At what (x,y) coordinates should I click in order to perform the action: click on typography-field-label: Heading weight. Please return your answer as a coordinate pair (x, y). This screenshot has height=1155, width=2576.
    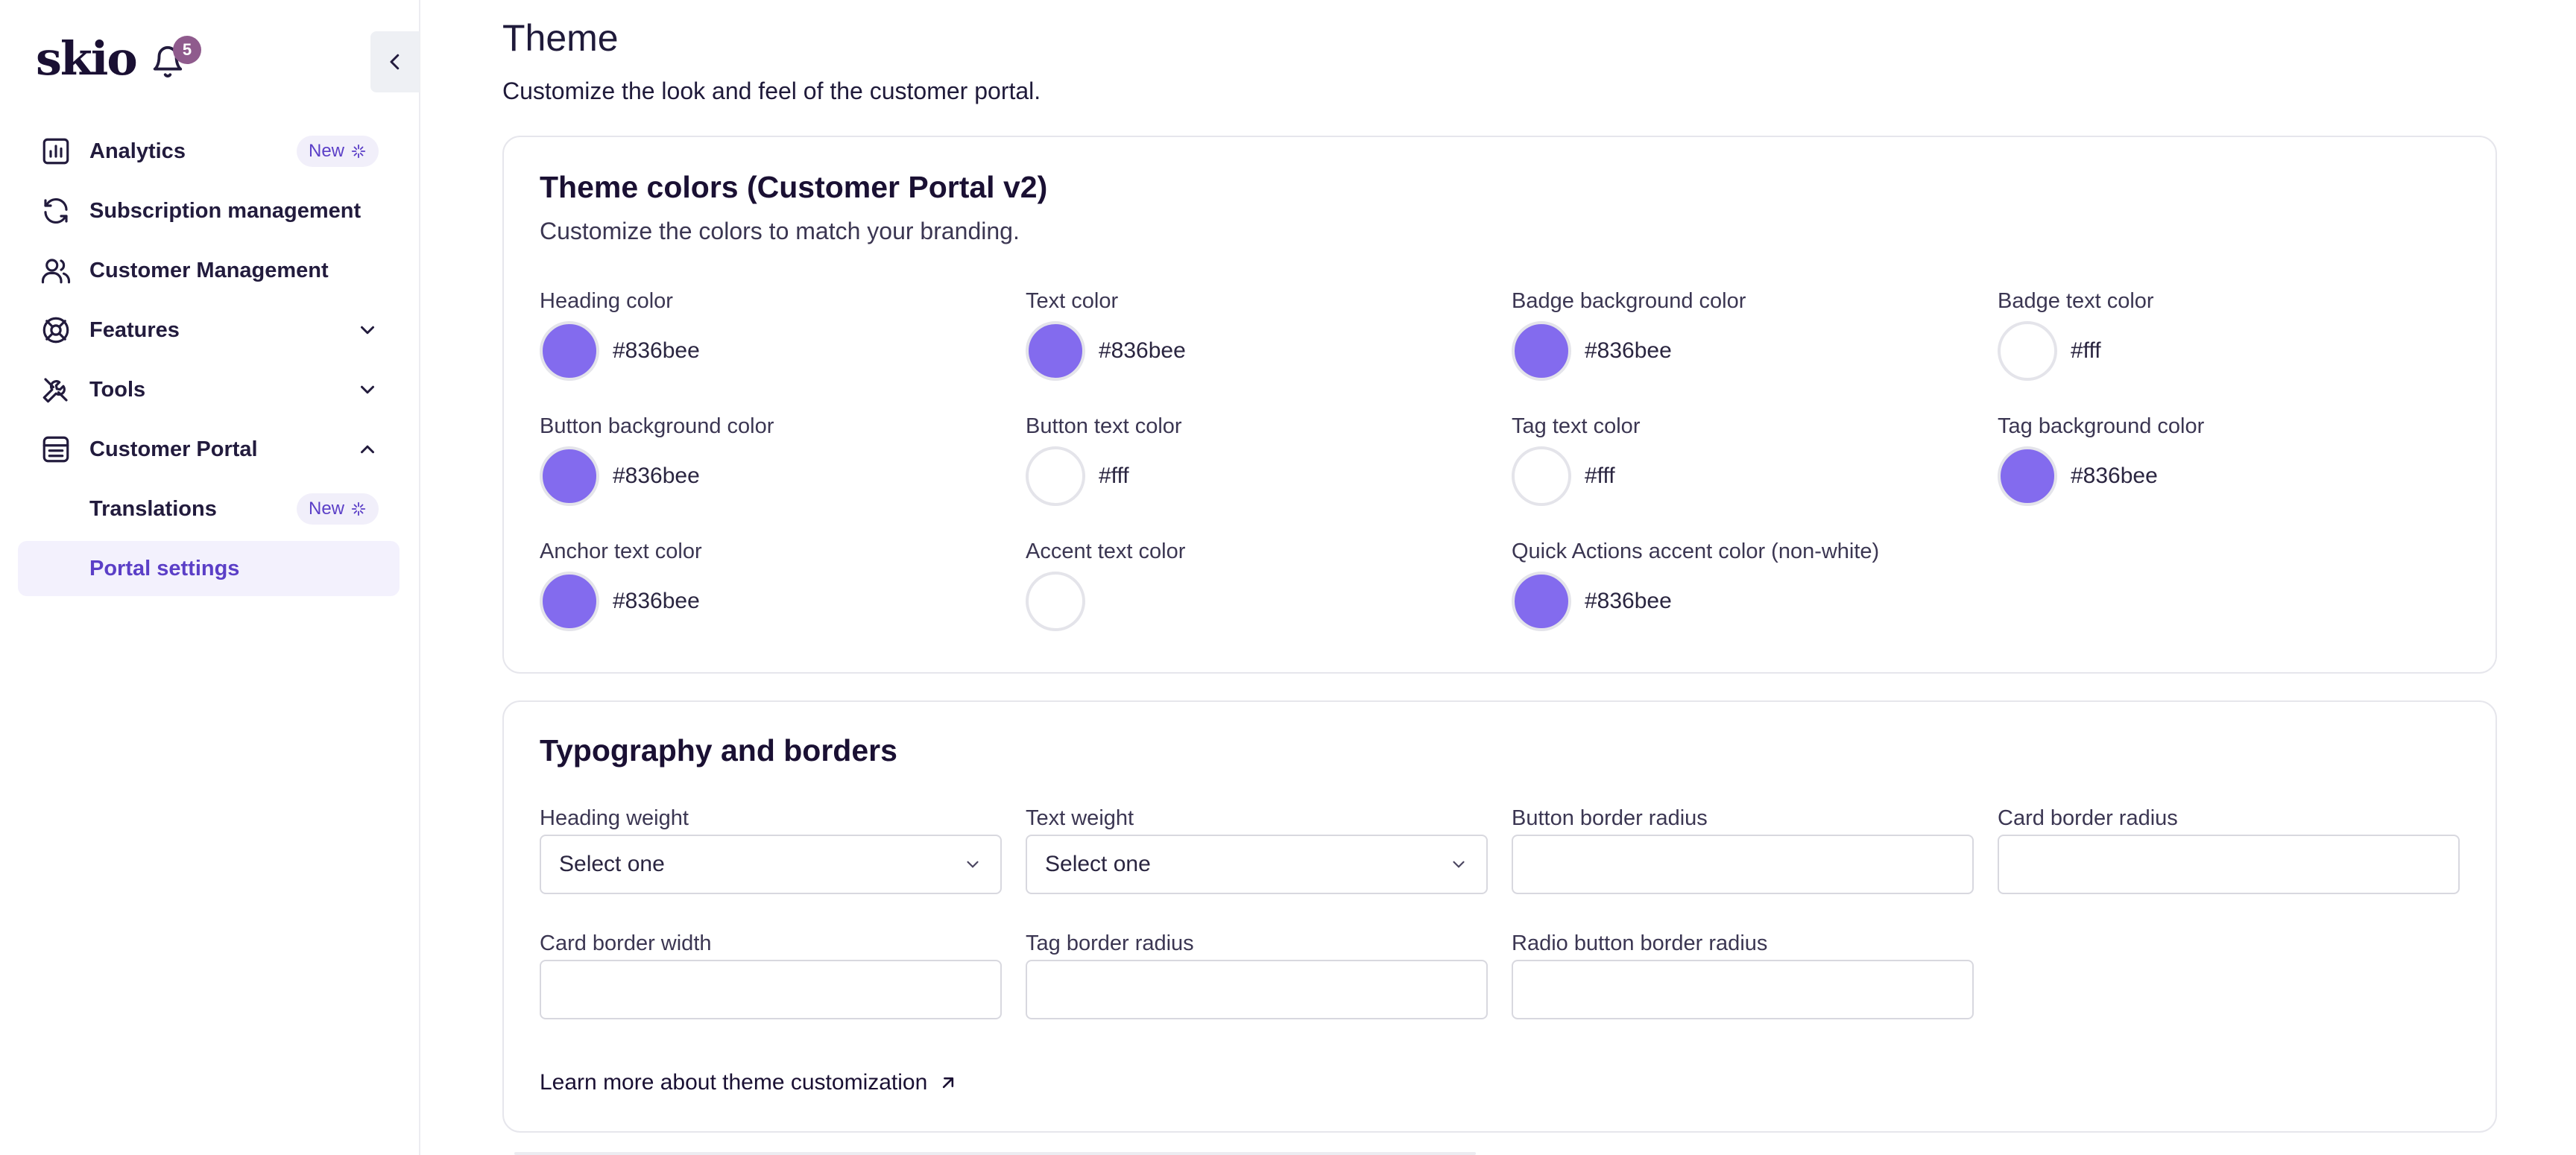
    Looking at the image, I should click on (614, 818).